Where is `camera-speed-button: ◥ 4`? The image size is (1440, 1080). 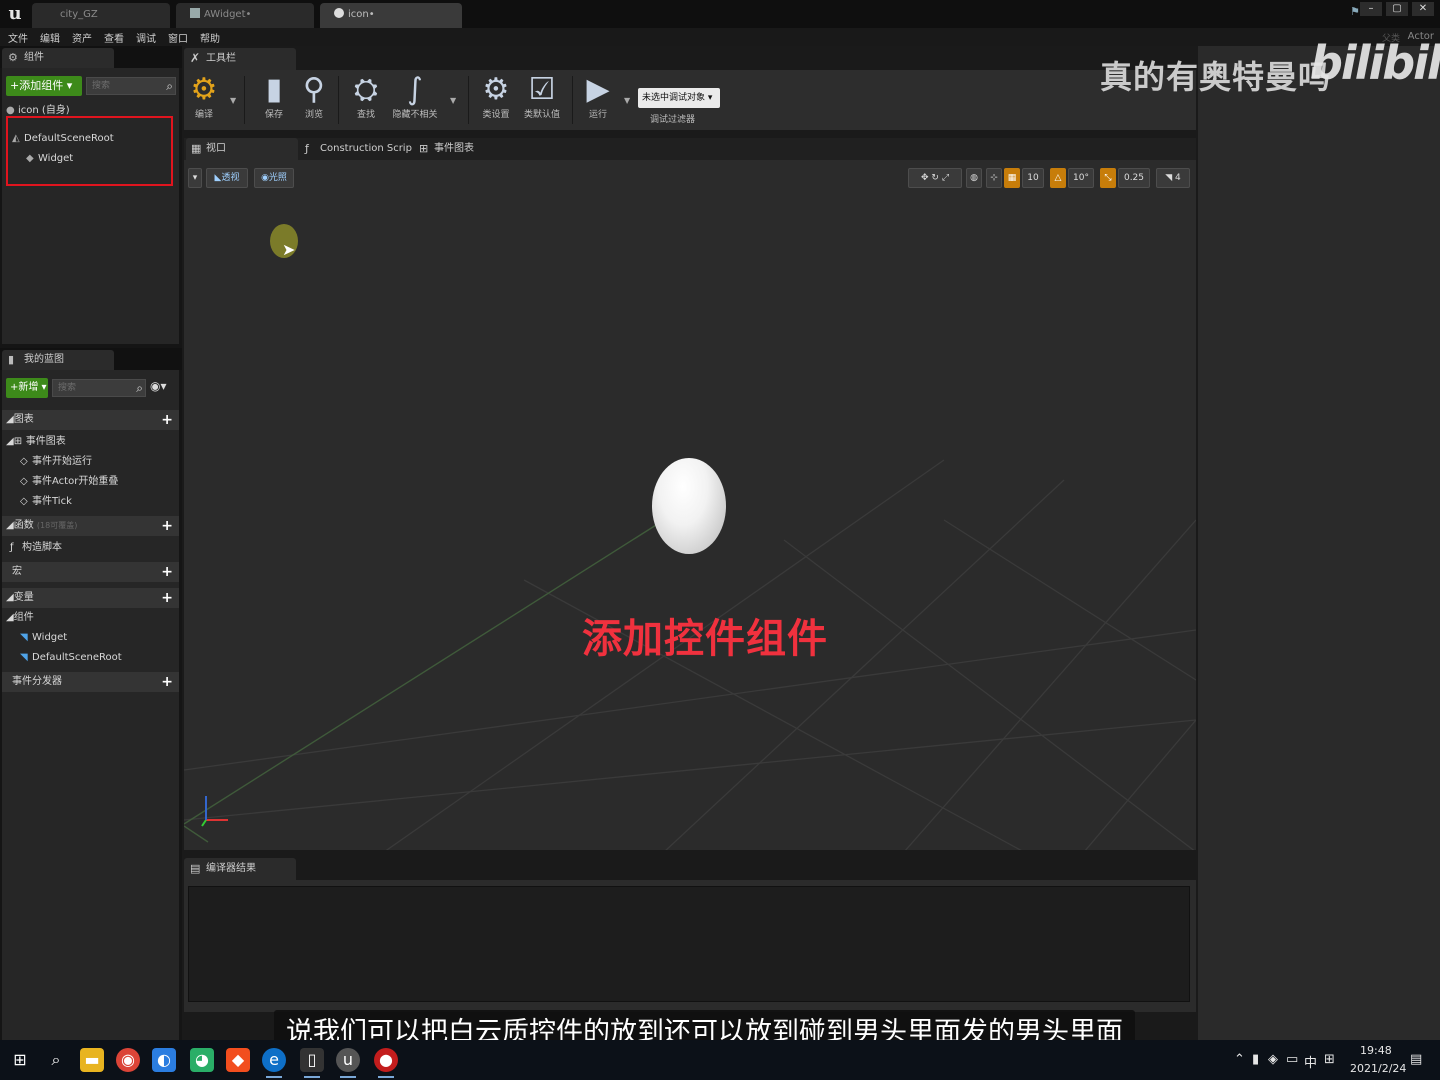 camera-speed-button: ◥ 4 is located at coordinates (1173, 178).